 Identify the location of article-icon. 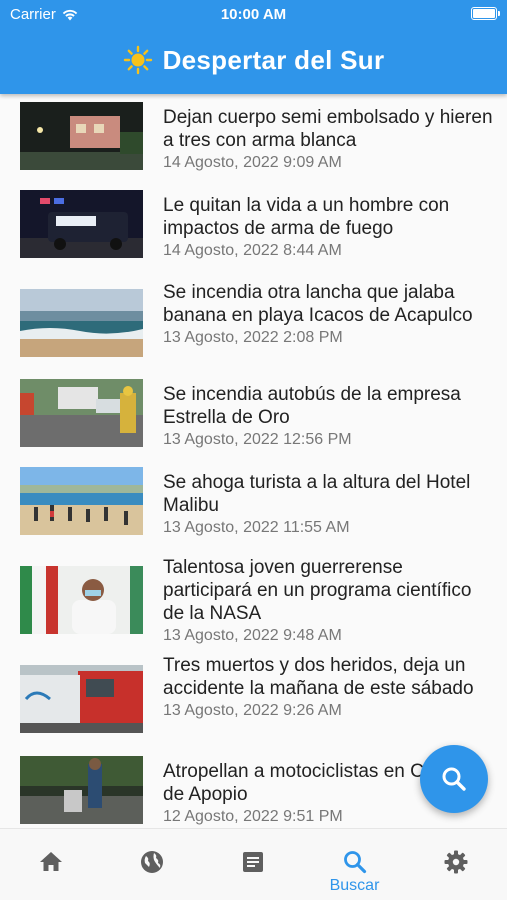
(252, 862).